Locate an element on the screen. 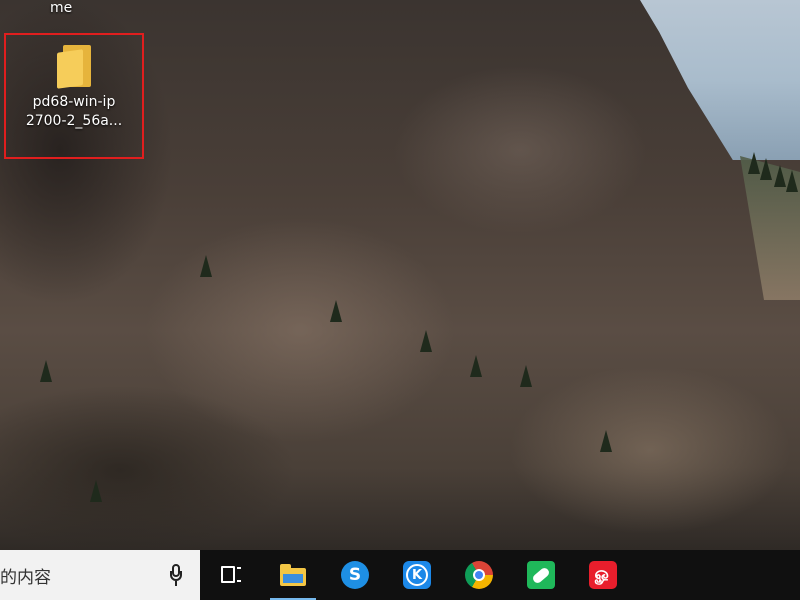 Image resolution: width=800 pixels, height=600 pixels. taskbar-app-sogou: S is located at coordinates (355, 575).